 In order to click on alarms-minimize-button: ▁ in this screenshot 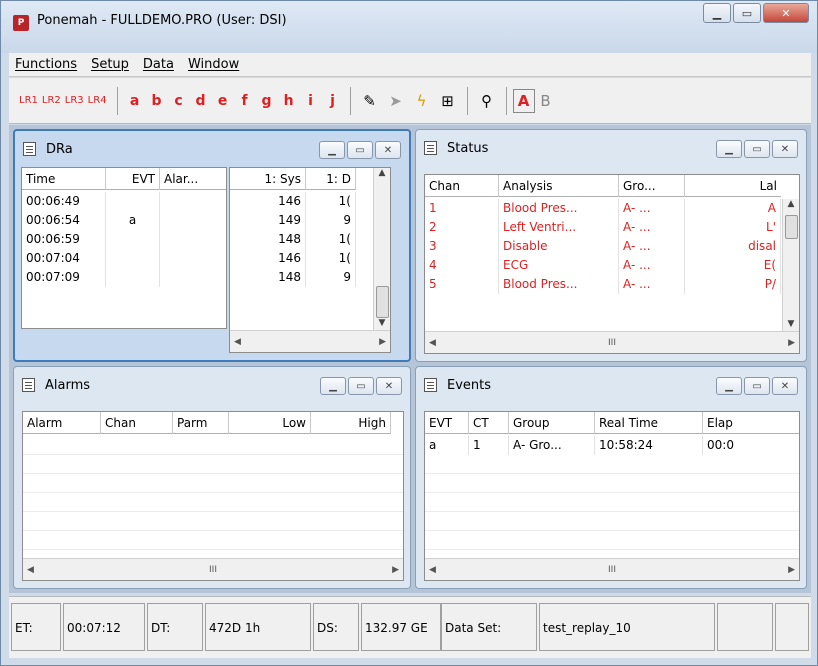, I will do `click(333, 386)`.